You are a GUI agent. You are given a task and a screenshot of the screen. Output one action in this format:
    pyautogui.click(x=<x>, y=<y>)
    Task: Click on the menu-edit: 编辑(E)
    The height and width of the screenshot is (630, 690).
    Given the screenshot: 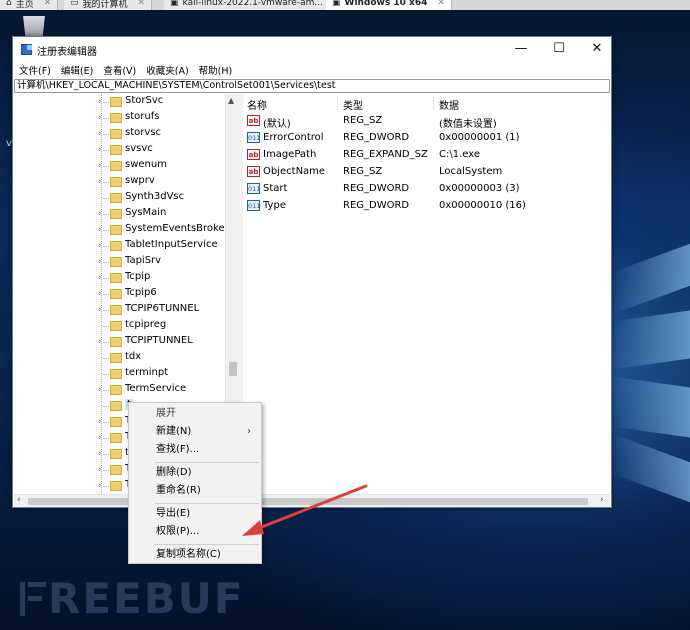 What is the action you would take?
    pyautogui.click(x=77, y=70)
    